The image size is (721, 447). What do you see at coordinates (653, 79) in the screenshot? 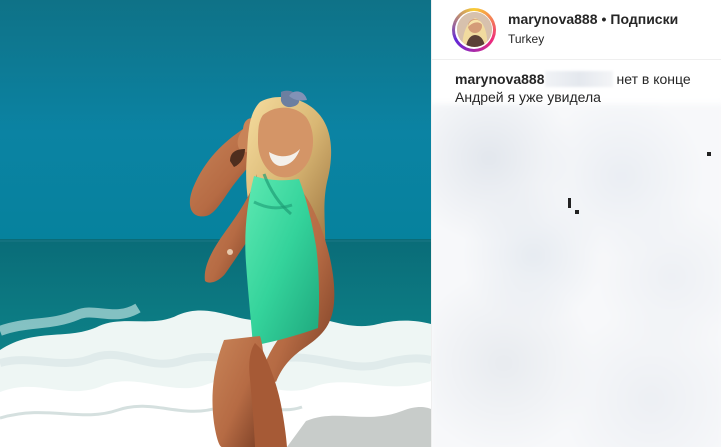
I see `comment-text-line-1: нет в конце` at bounding box center [653, 79].